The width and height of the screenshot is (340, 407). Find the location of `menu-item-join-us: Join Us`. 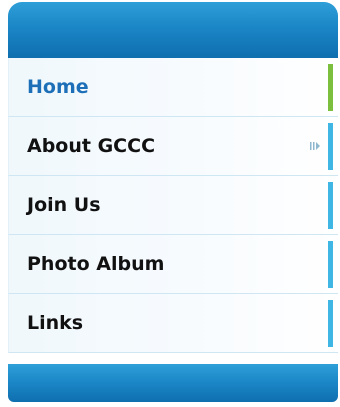

menu-item-join-us: Join Us is located at coordinates (173, 205).